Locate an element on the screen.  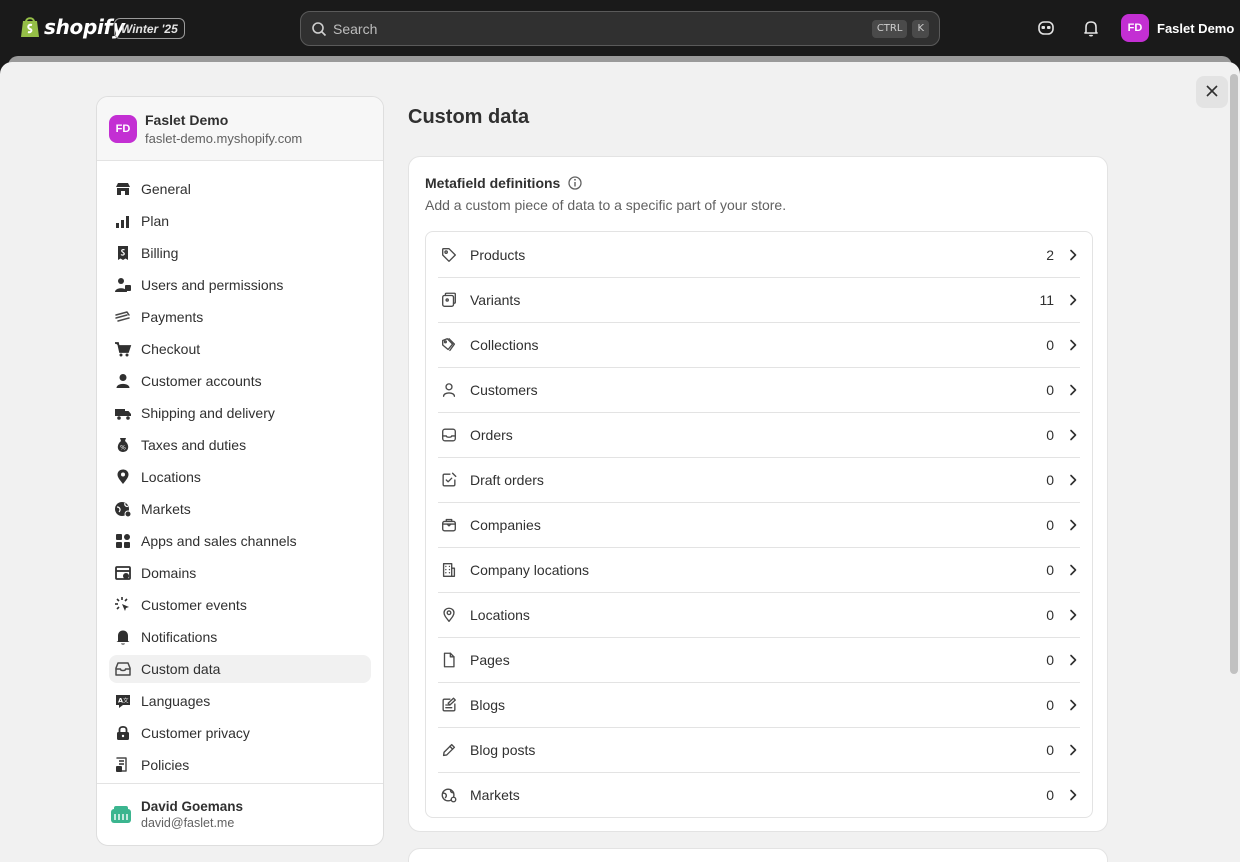
sidebar-item-users-and-permissions: Users and permissions is located at coordinates (240, 285).